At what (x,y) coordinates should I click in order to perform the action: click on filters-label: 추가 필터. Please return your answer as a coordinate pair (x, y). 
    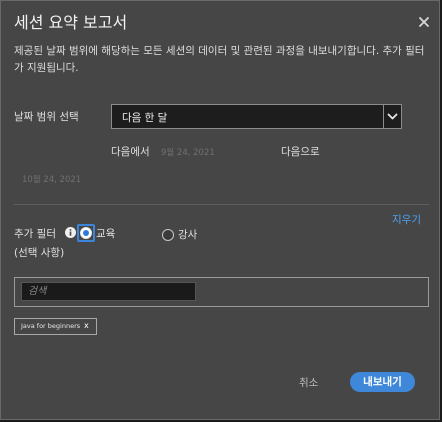
    Looking at the image, I should click on (35, 234).